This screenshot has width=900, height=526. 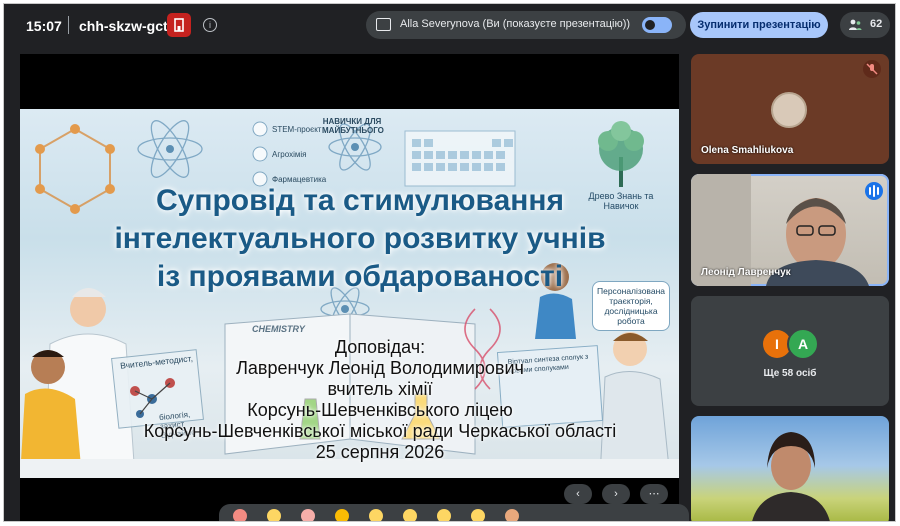 I want to click on presentation-toggle, so click(x=657, y=25).